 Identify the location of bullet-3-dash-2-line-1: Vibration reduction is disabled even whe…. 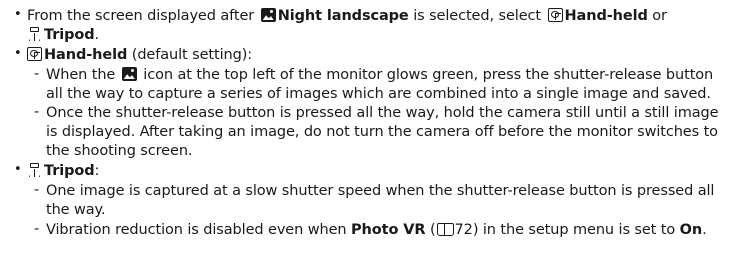
(376, 230).